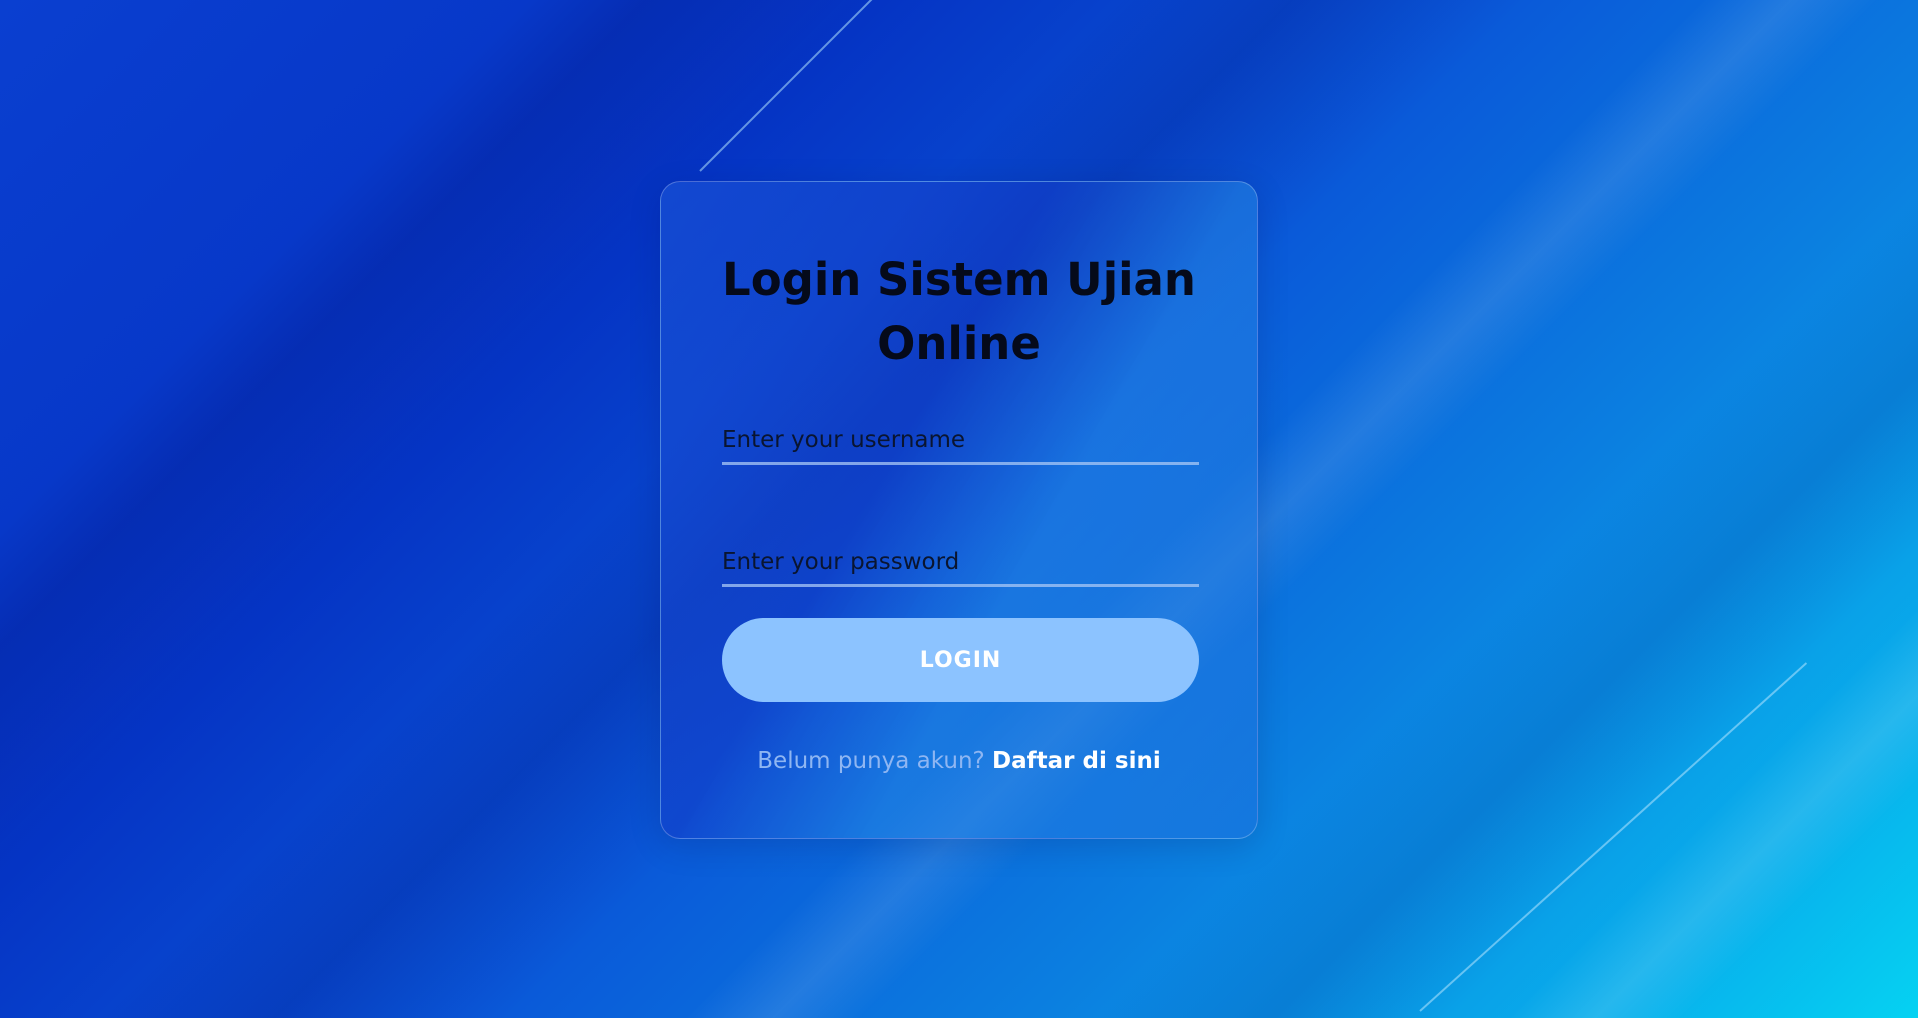 The height and width of the screenshot is (1018, 1918). Describe the element at coordinates (1076, 761) in the screenshot. I see `register-link: Daftar di sini` at that location.